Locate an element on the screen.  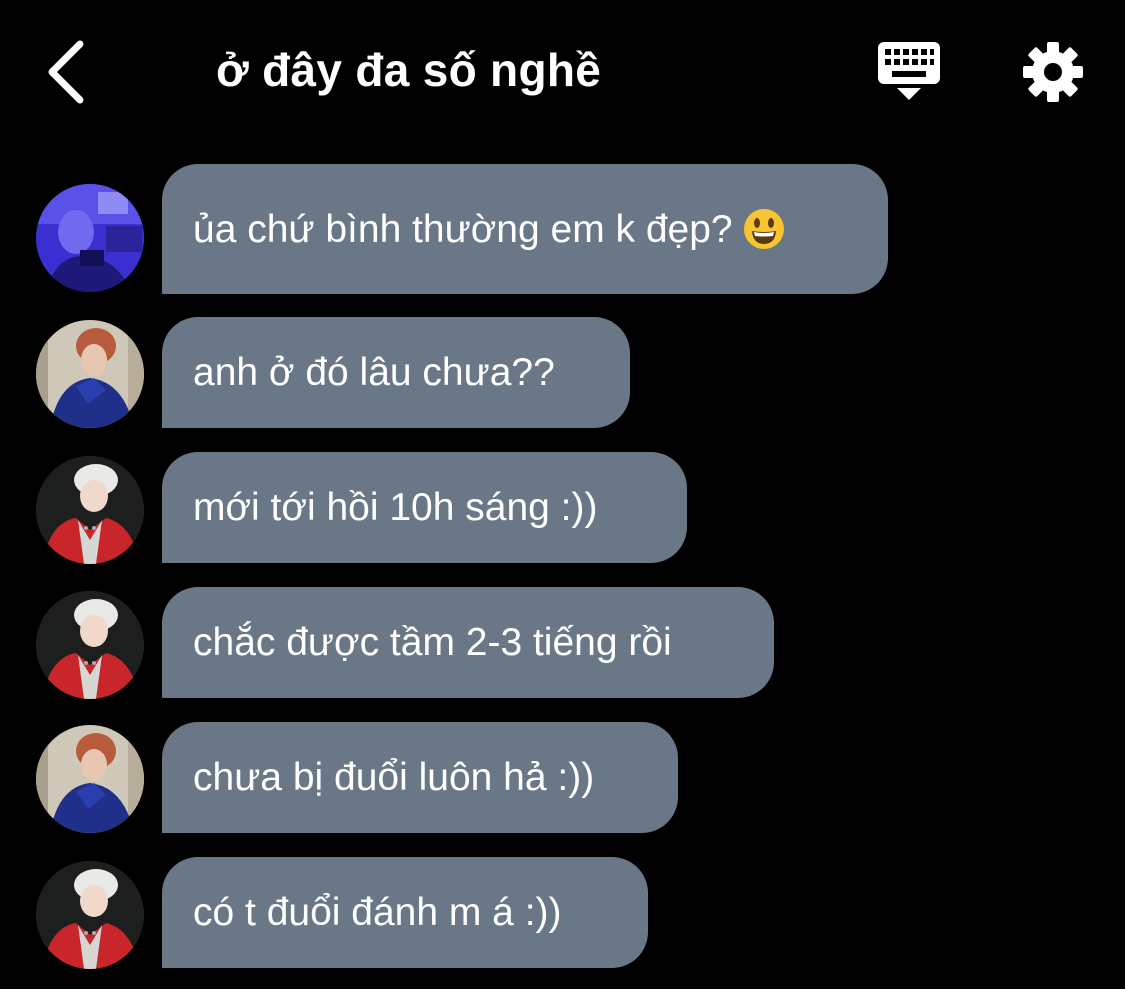
chat-header: ở đây đa số nghề is located at coordinates (562, 70).